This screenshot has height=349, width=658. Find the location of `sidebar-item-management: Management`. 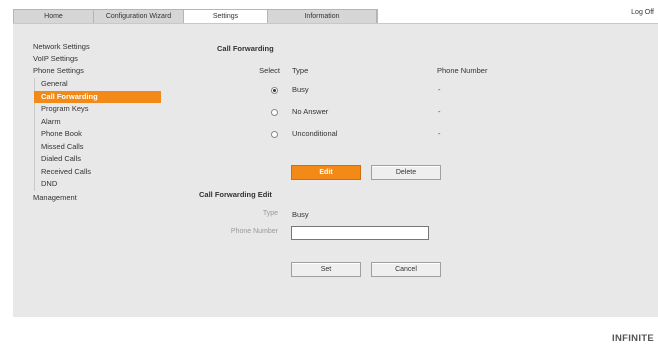

sidebar-item-management: Management is located at coordinates (103, 198).